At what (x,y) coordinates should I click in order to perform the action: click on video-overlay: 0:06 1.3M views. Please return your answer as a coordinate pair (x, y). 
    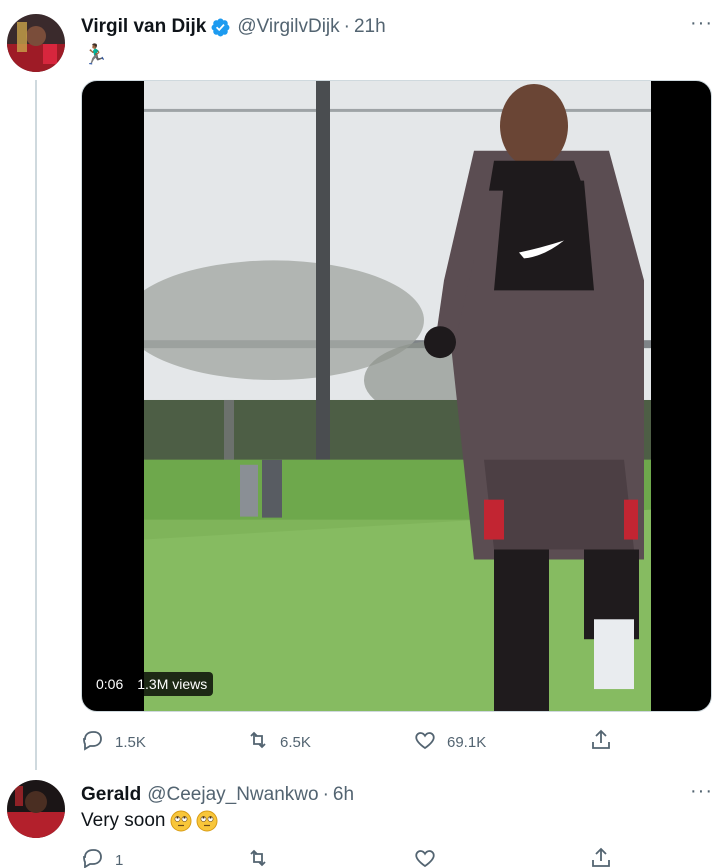
    Looking at the image, I should click on (154, 684).